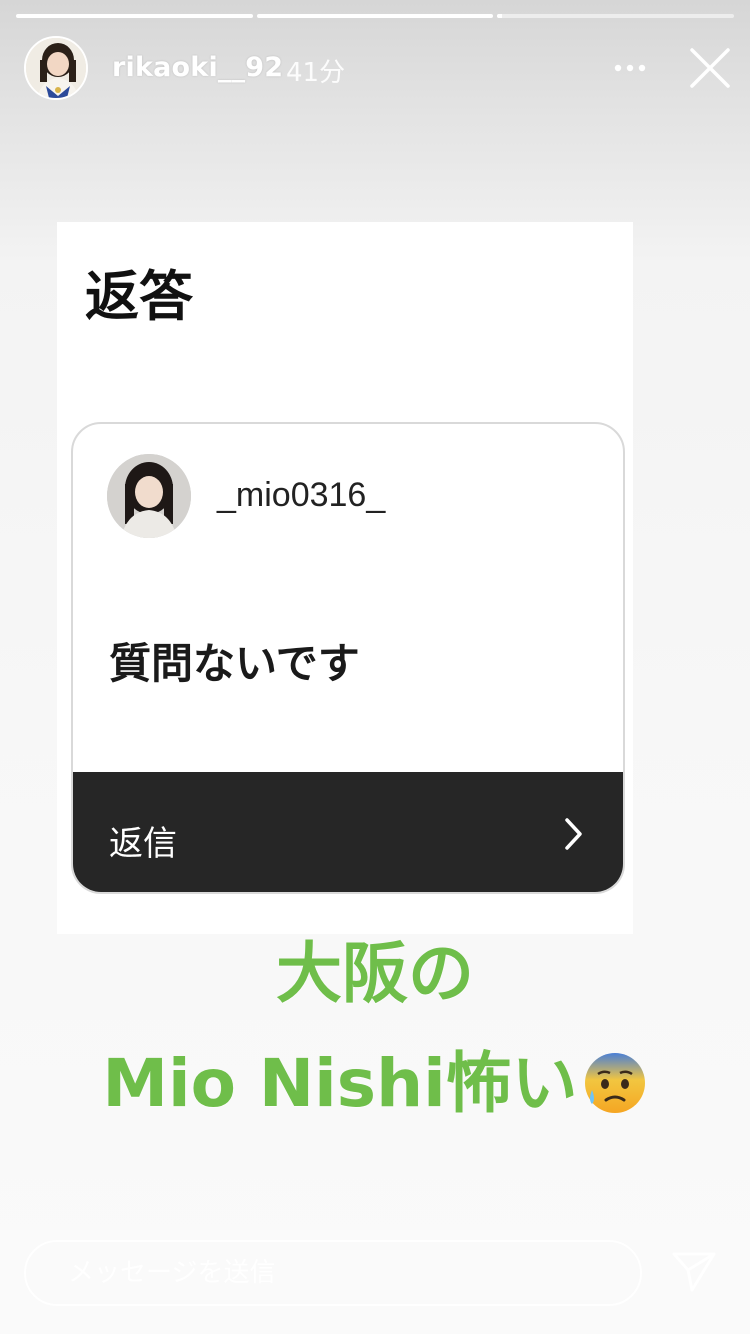  I want to click on question-text: 質問ないです, so click(234, 663).